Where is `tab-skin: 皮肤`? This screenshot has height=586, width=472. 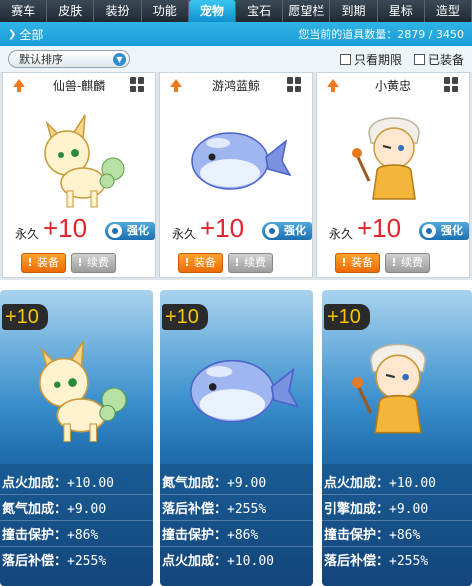 tab-skin: 皮肤 is located at coordinates (71, 11).